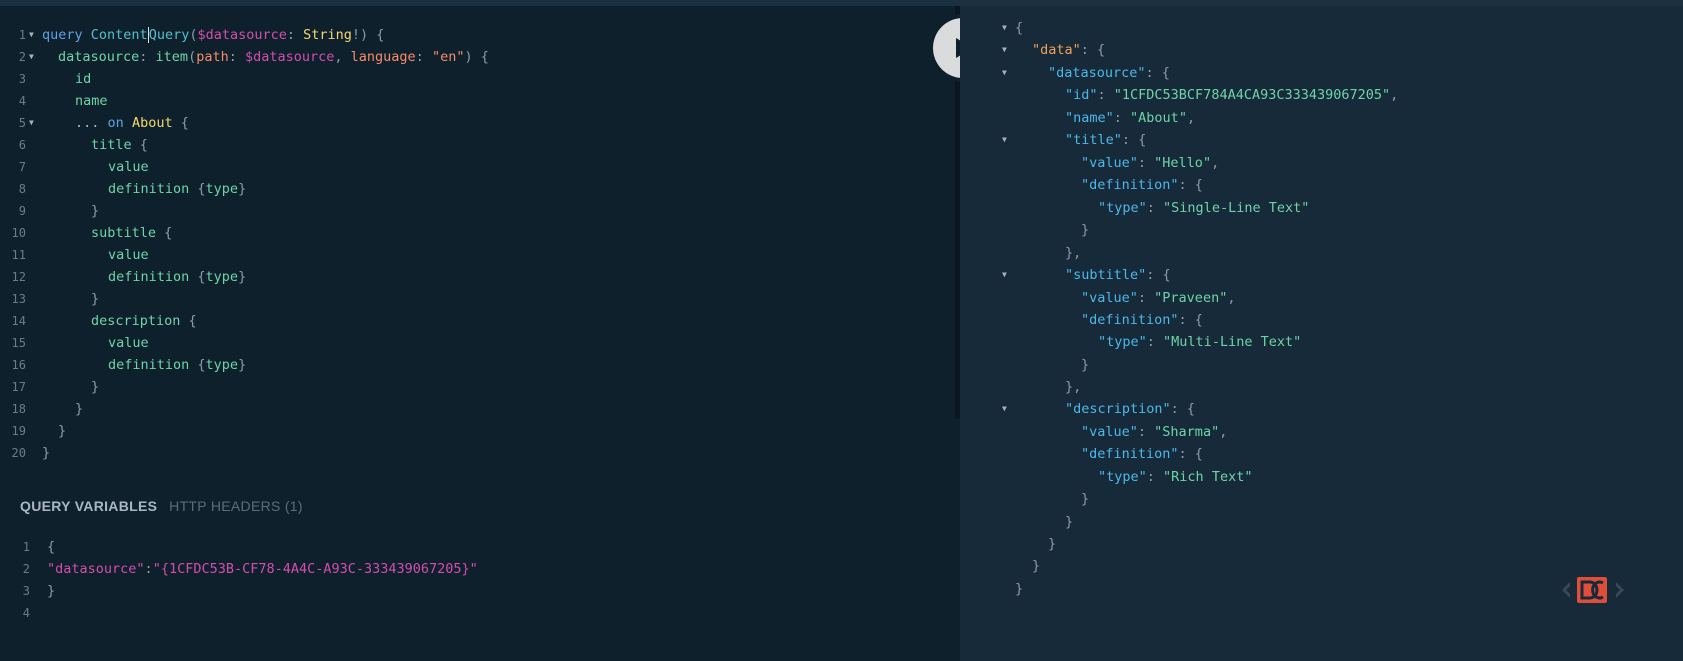 The height and width of the screenshot is (661, 1683). What do you see at coordinates (1118, 275) in the screenshot?
I see `result-line: "subtitle": {` at bounding box center [1118, 275].